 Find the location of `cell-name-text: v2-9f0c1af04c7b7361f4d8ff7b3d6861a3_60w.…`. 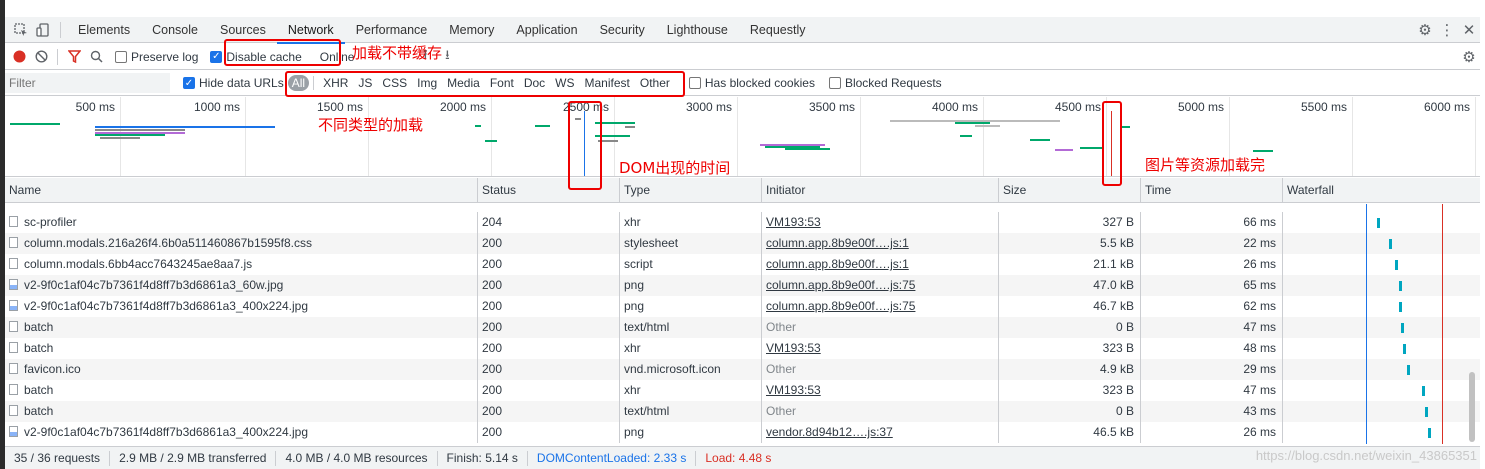

cell-name-text: v2-9f0c1af04c7b7361f4d8ff7b3d6861a3_60w.… is located at coordinates (154, 285).